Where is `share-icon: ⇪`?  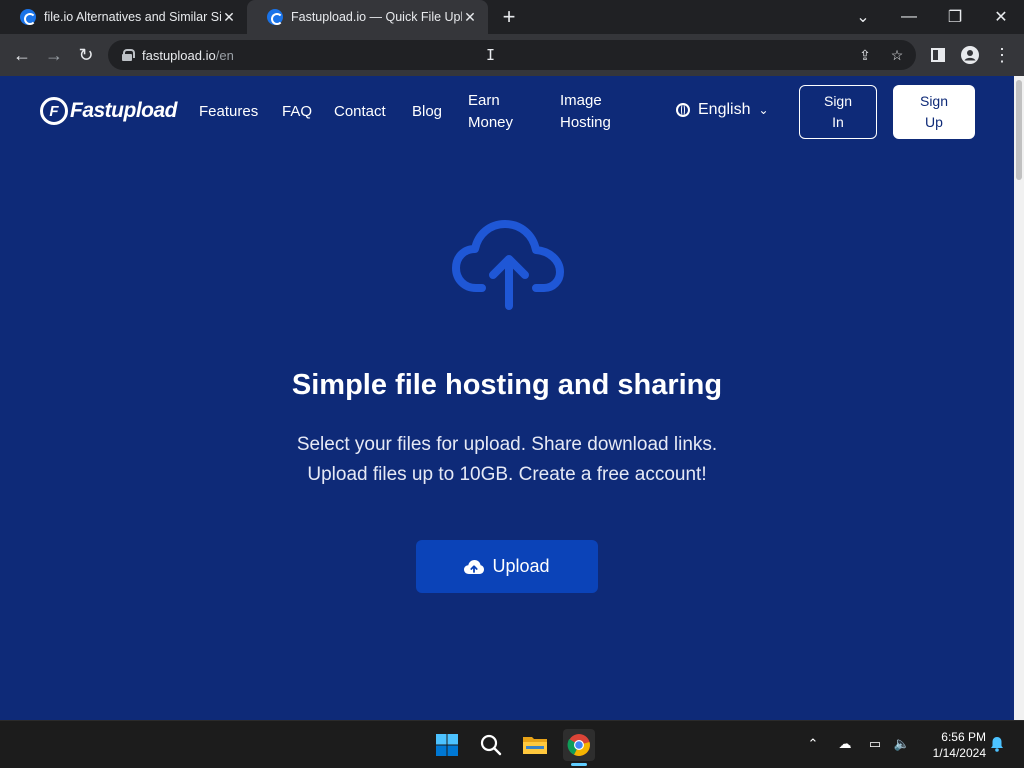 share-icon: ⇪ is located at coordinates (865, 55).